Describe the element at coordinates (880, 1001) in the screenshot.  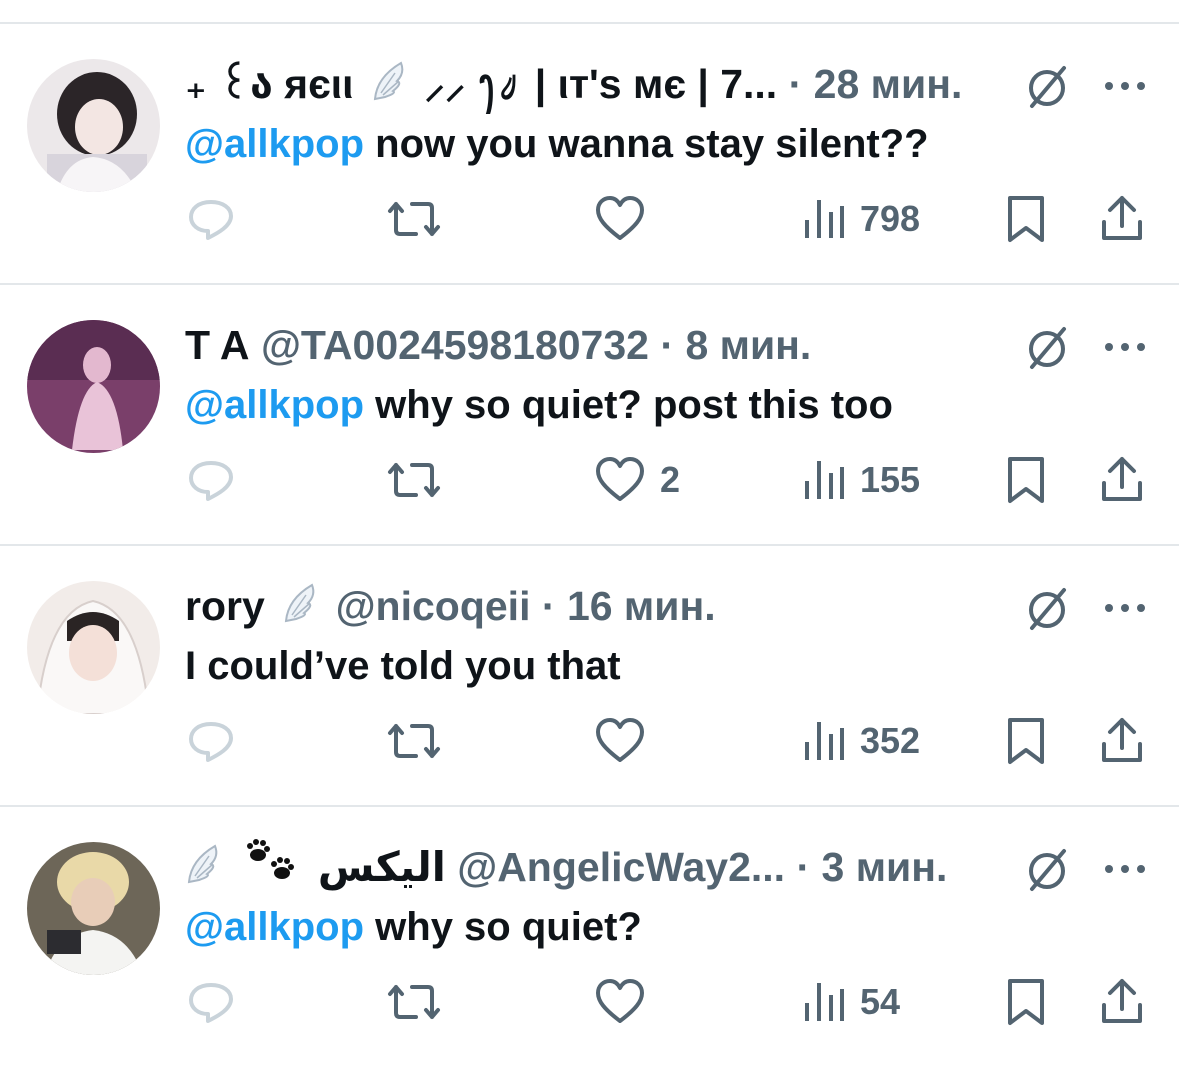
I see `view-count: 54` at that location.